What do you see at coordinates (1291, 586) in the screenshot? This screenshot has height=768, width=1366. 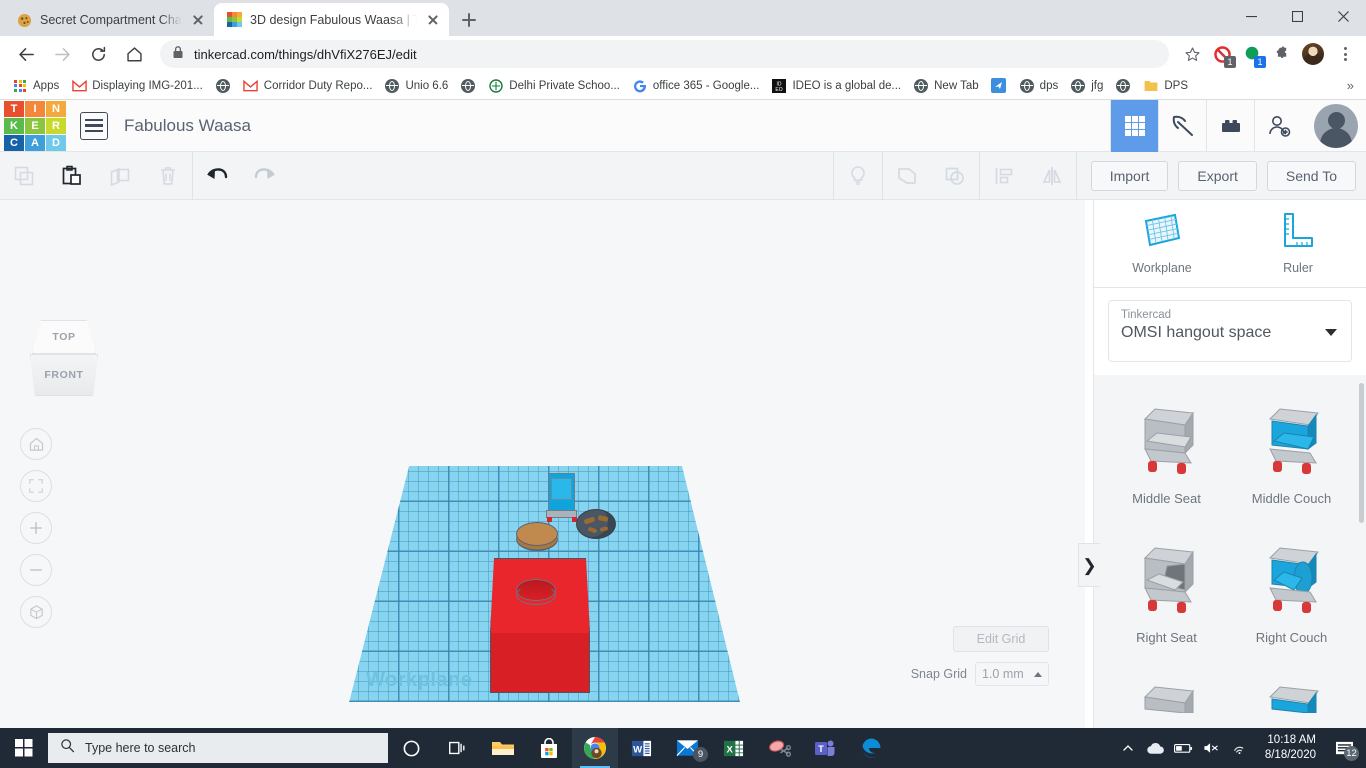 I see `shape-right-couch: Right Couch` at bounding box center [1291, 586].